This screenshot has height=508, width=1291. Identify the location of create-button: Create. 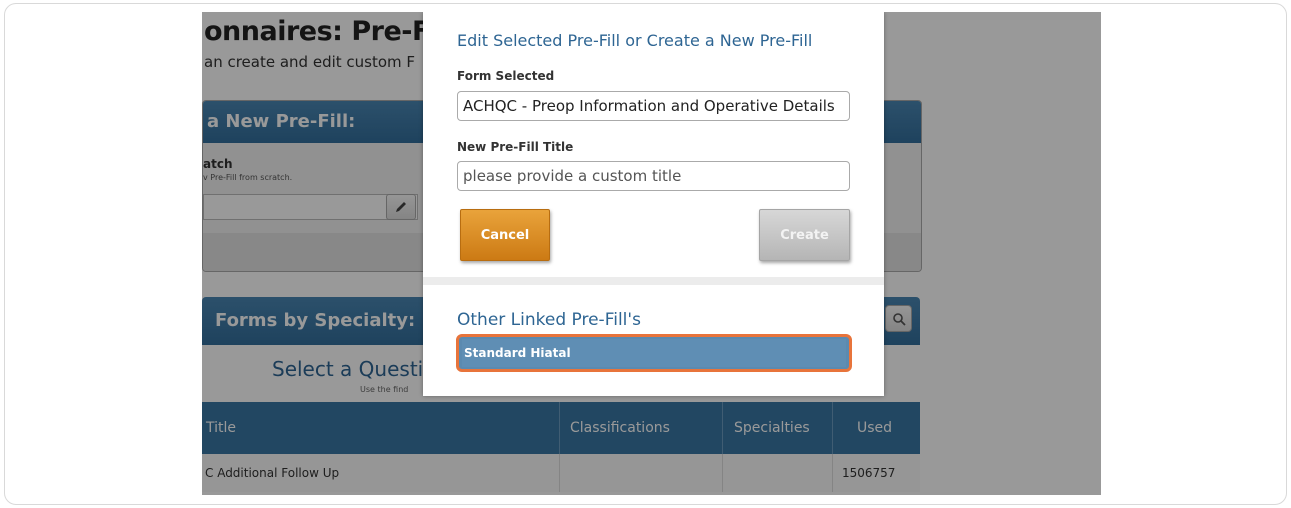
(804, 235).